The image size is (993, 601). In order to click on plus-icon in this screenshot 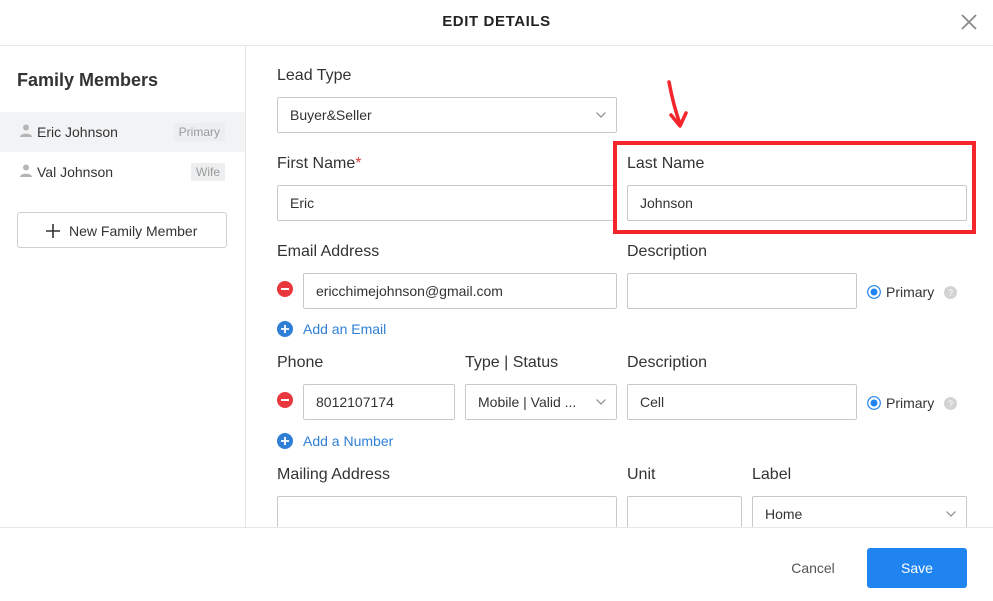, I will do `click(53, 231)`.